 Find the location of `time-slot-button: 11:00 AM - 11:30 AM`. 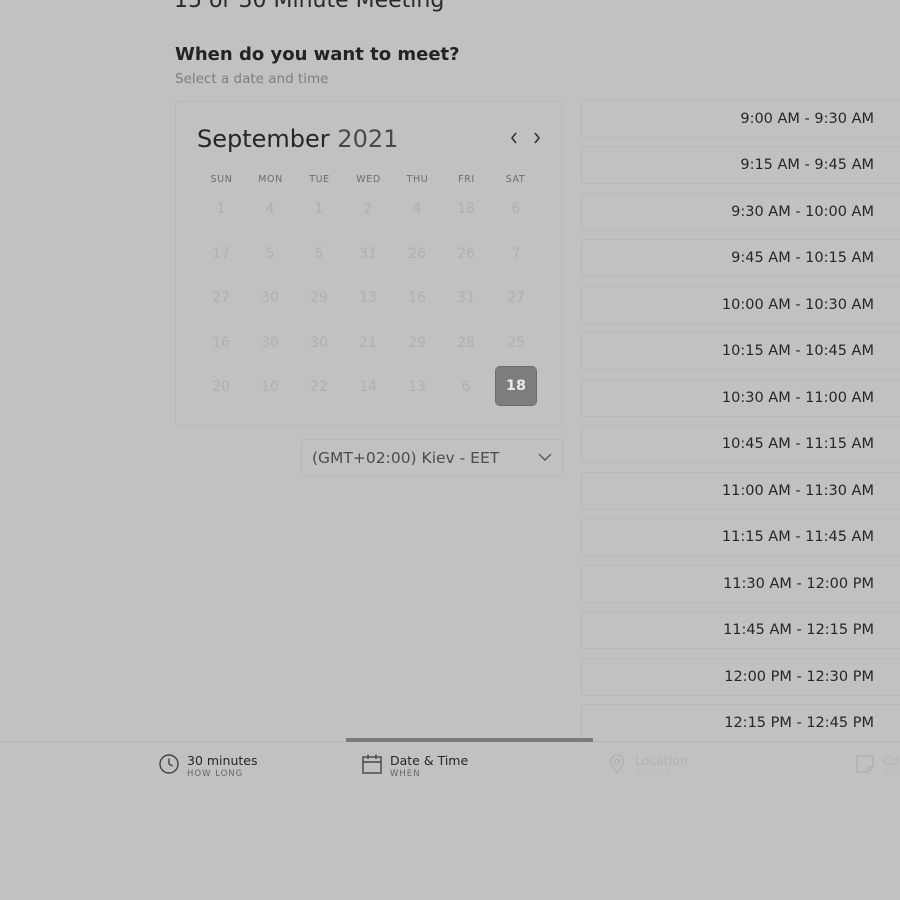

time-slot-button: 11:00 AM - 11:30 AM is located at coordinates (740, 491).